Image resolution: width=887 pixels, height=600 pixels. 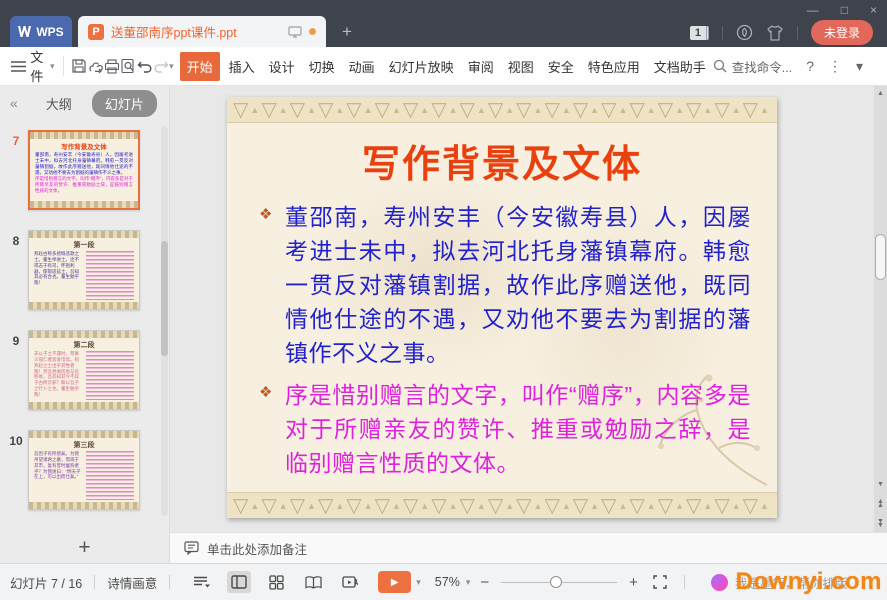 I want to click on slide-sorter-view-button, so click(x=276, y=582).